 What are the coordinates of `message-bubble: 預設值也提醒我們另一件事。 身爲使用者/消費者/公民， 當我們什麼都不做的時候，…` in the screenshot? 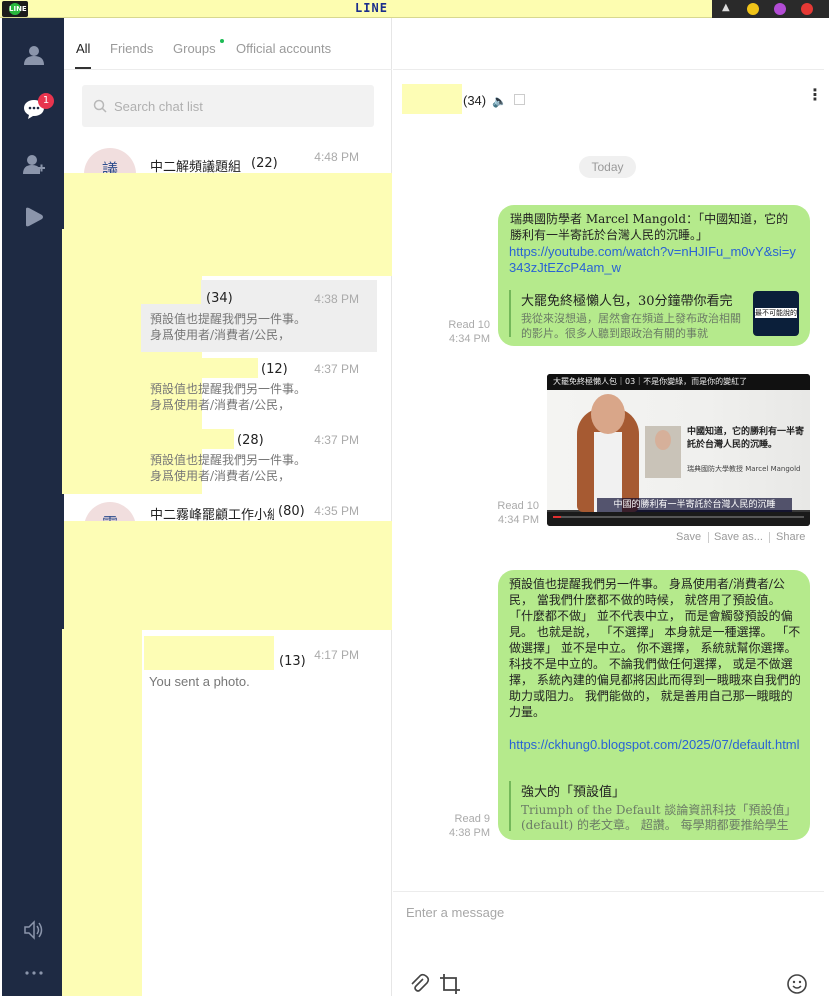 It's located at (654, 705).